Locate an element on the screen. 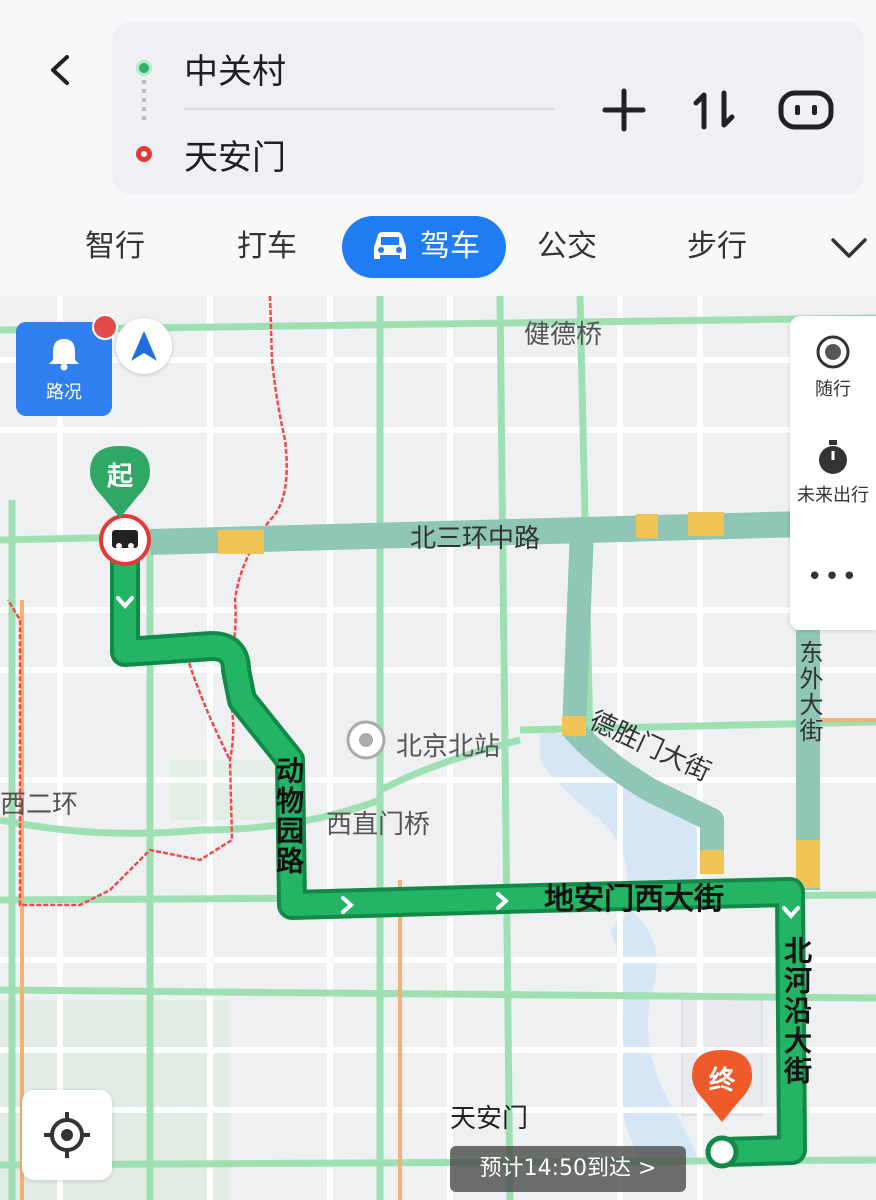  follow-icon is located at coordinates (833, 352).